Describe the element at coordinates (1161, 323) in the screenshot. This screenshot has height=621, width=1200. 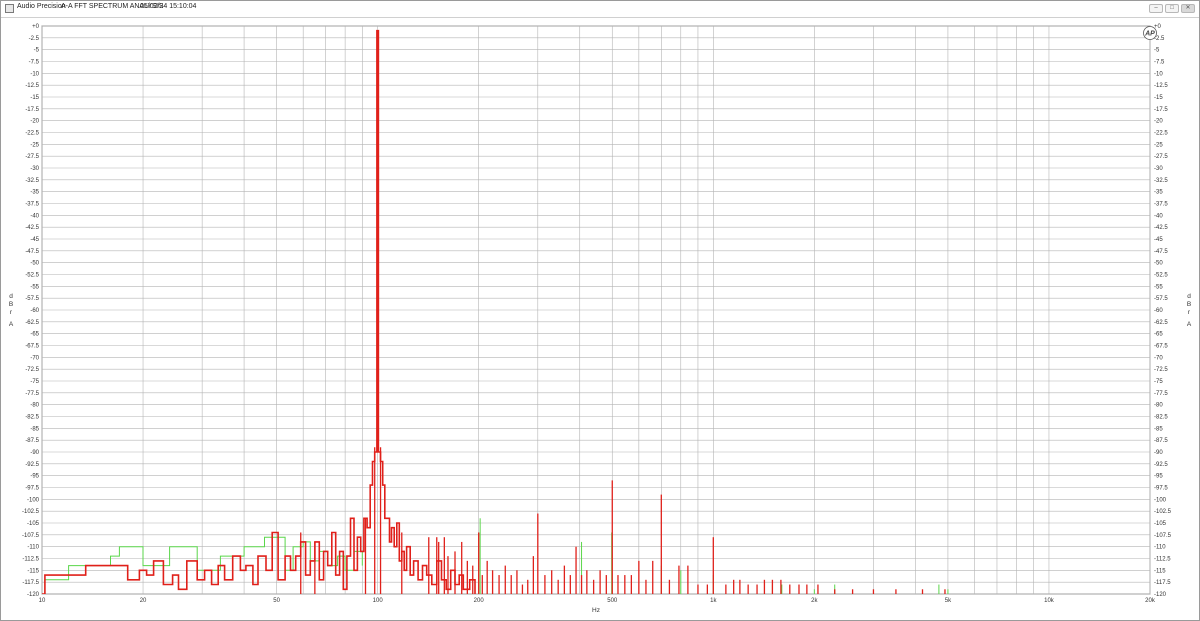
I see `y-tick-label-right: -62.5` at that location.